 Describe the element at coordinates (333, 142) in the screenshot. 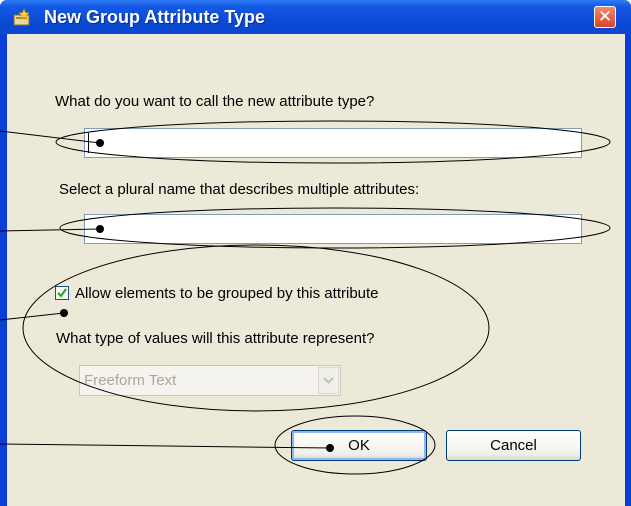

I see `callout-ellipse-name` at that location.